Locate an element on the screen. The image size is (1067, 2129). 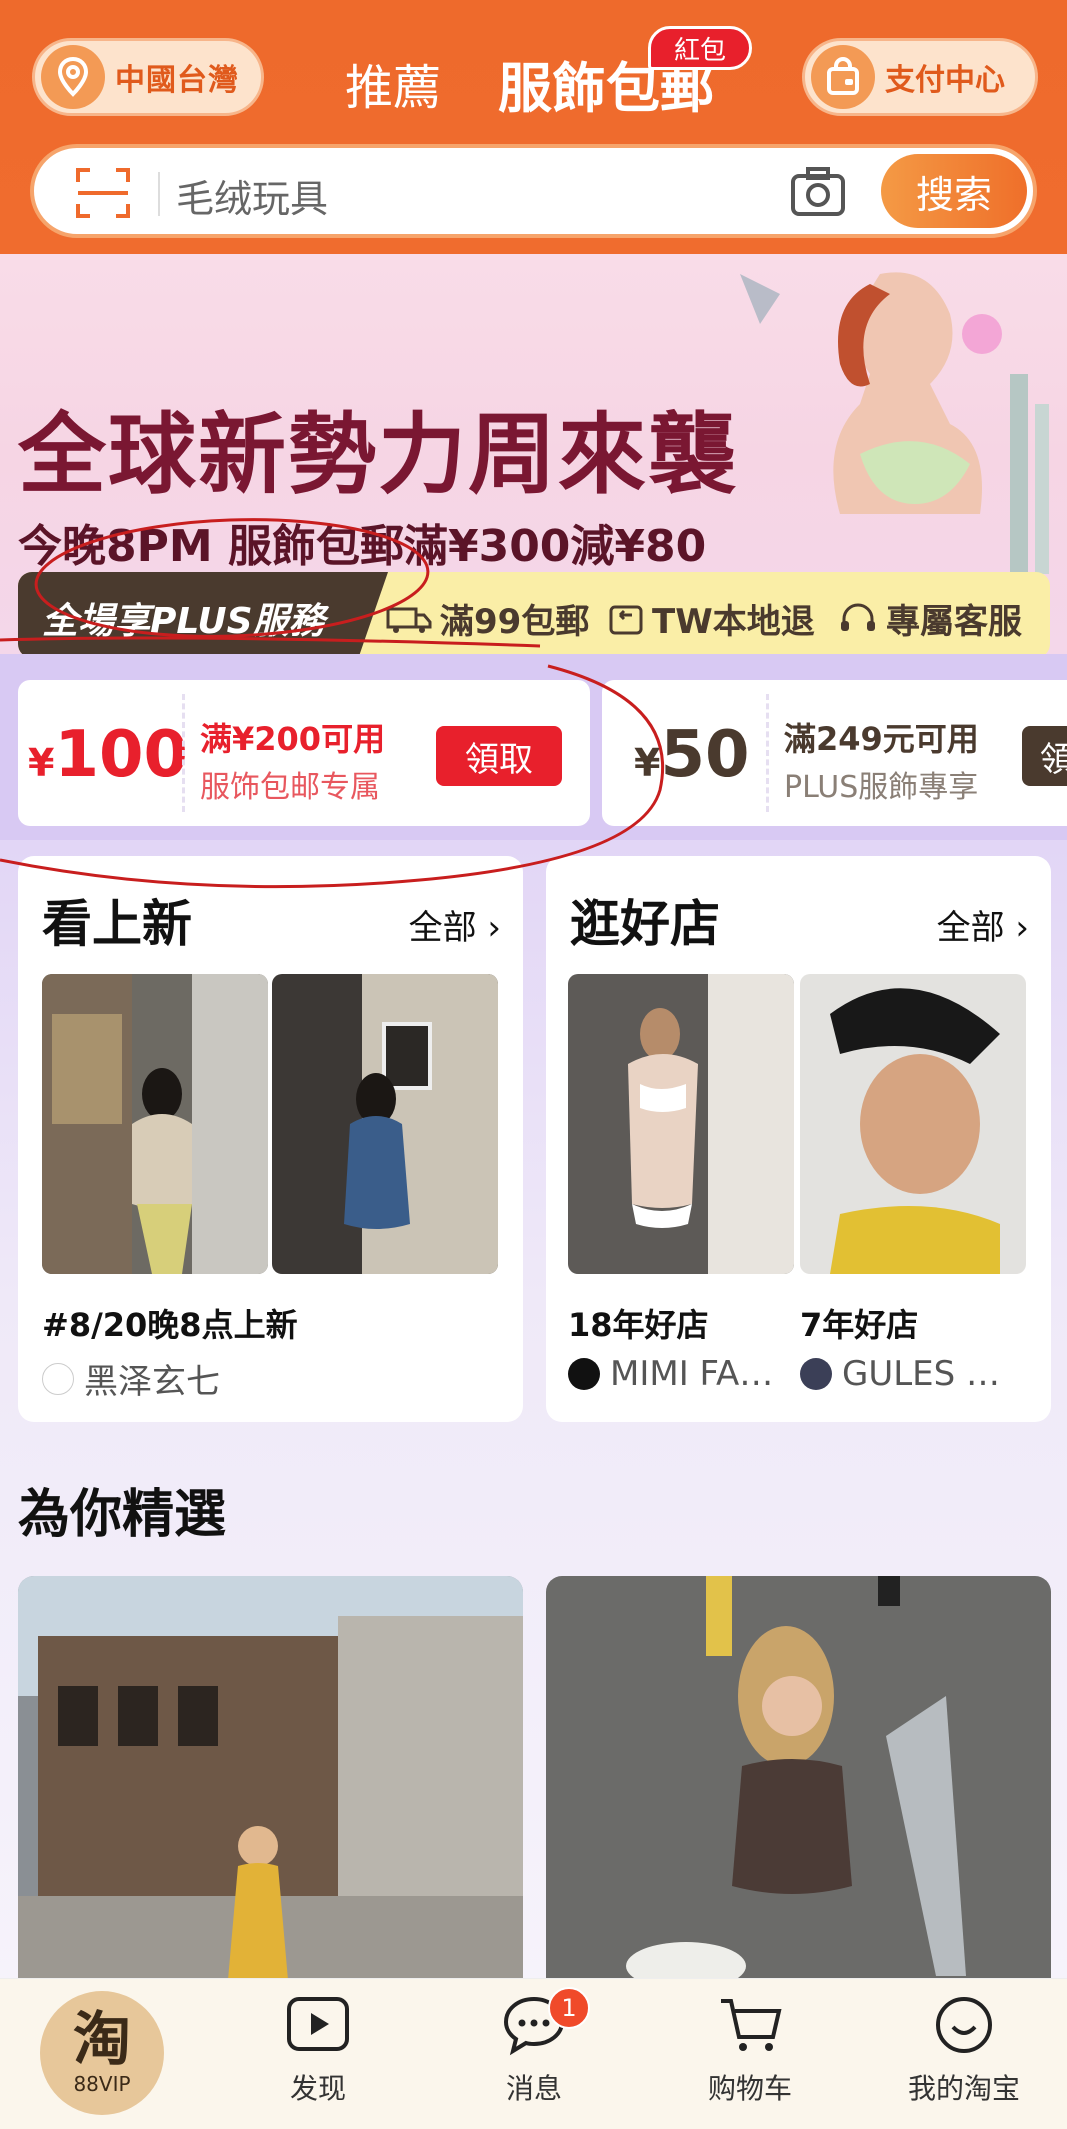
coupon-card: ¥100 满¥200可用 服饰包邮专属 領取 is located at coordinates (304, 753).